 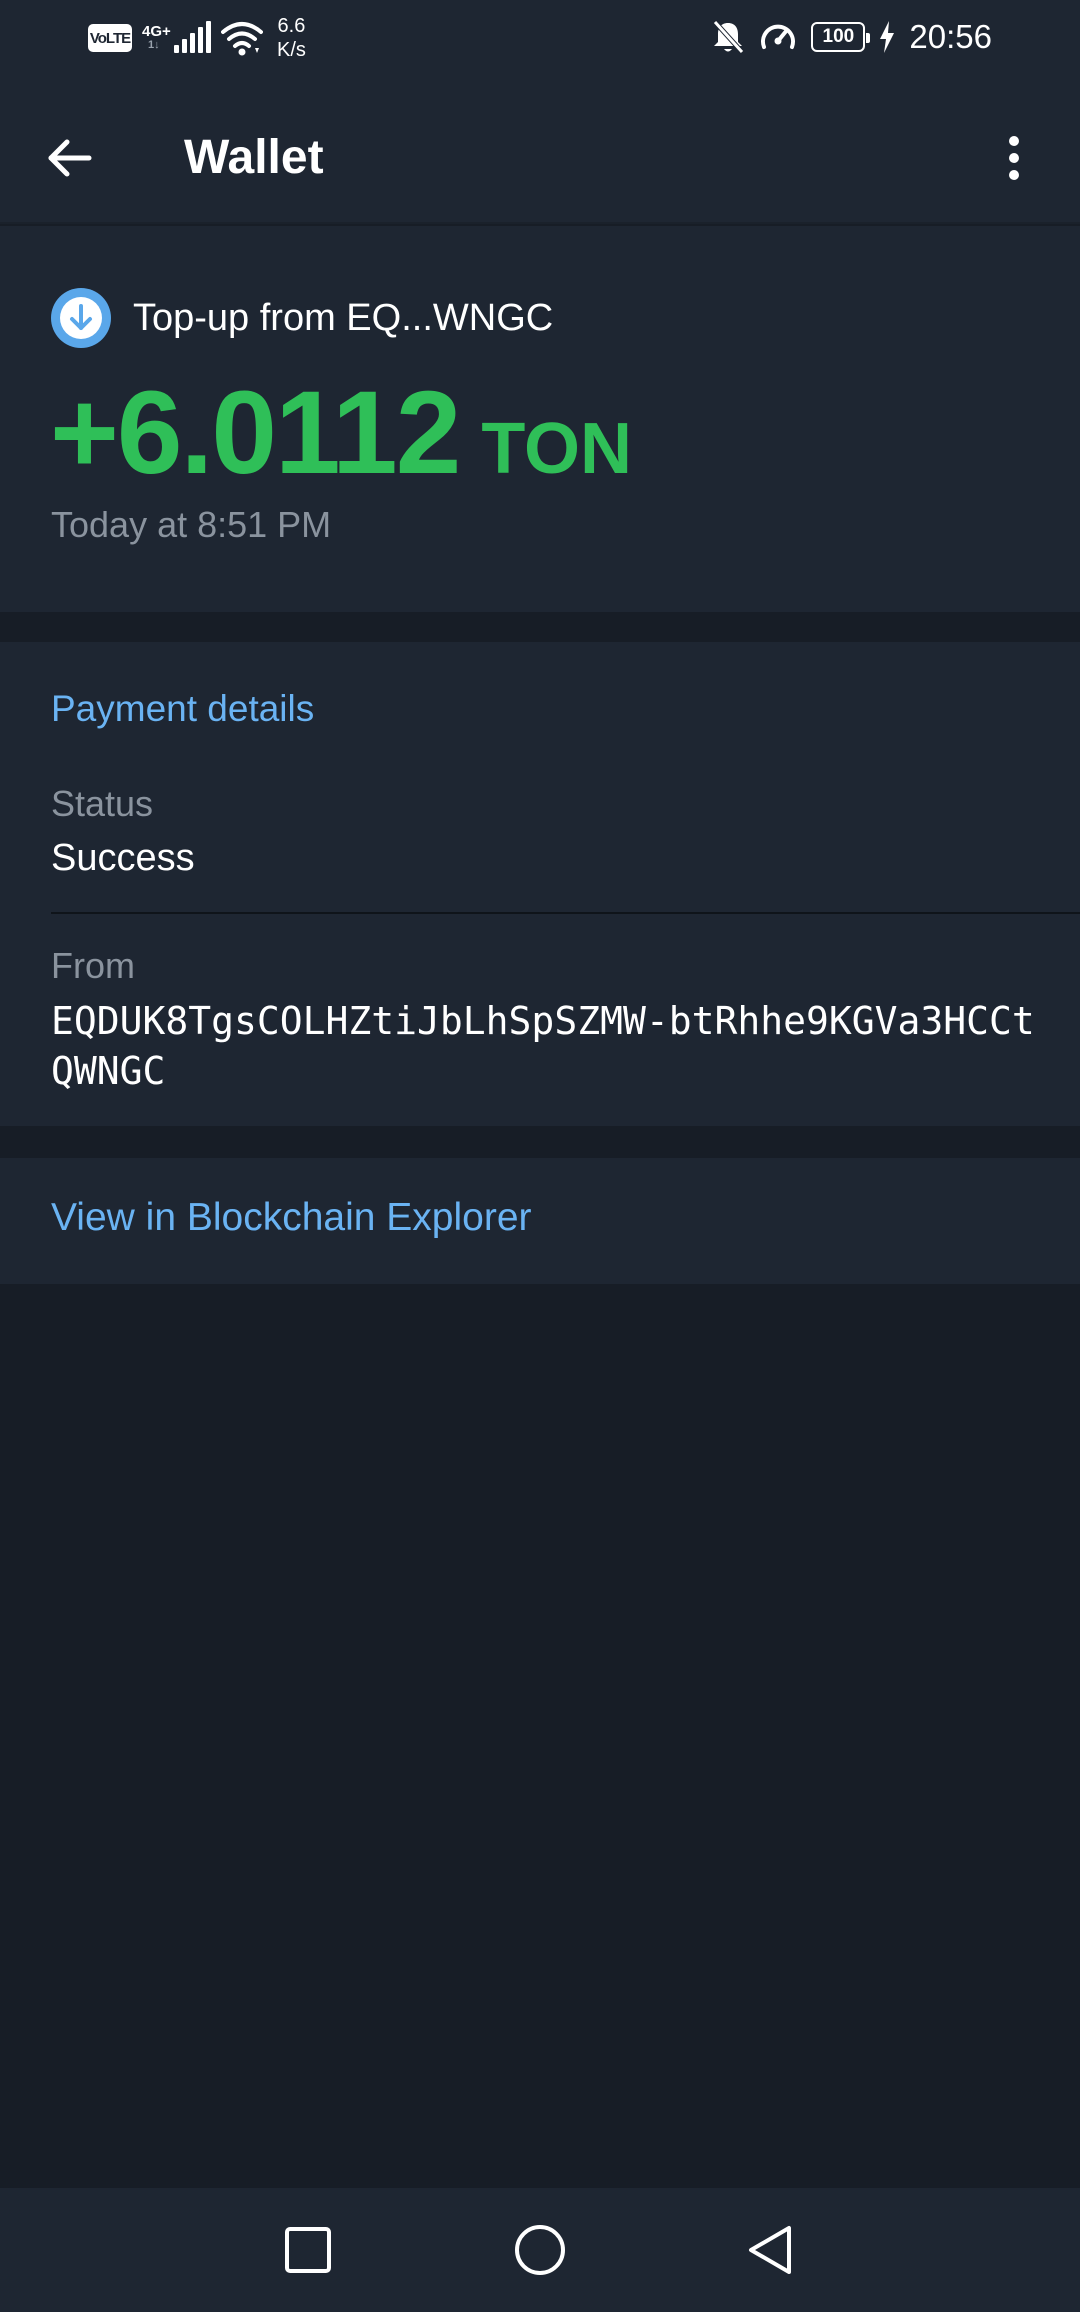 What do you see at coordinates (192, 37) in the screenshot?
I see `signal-strength-icon` at bounding box center [192, 37].